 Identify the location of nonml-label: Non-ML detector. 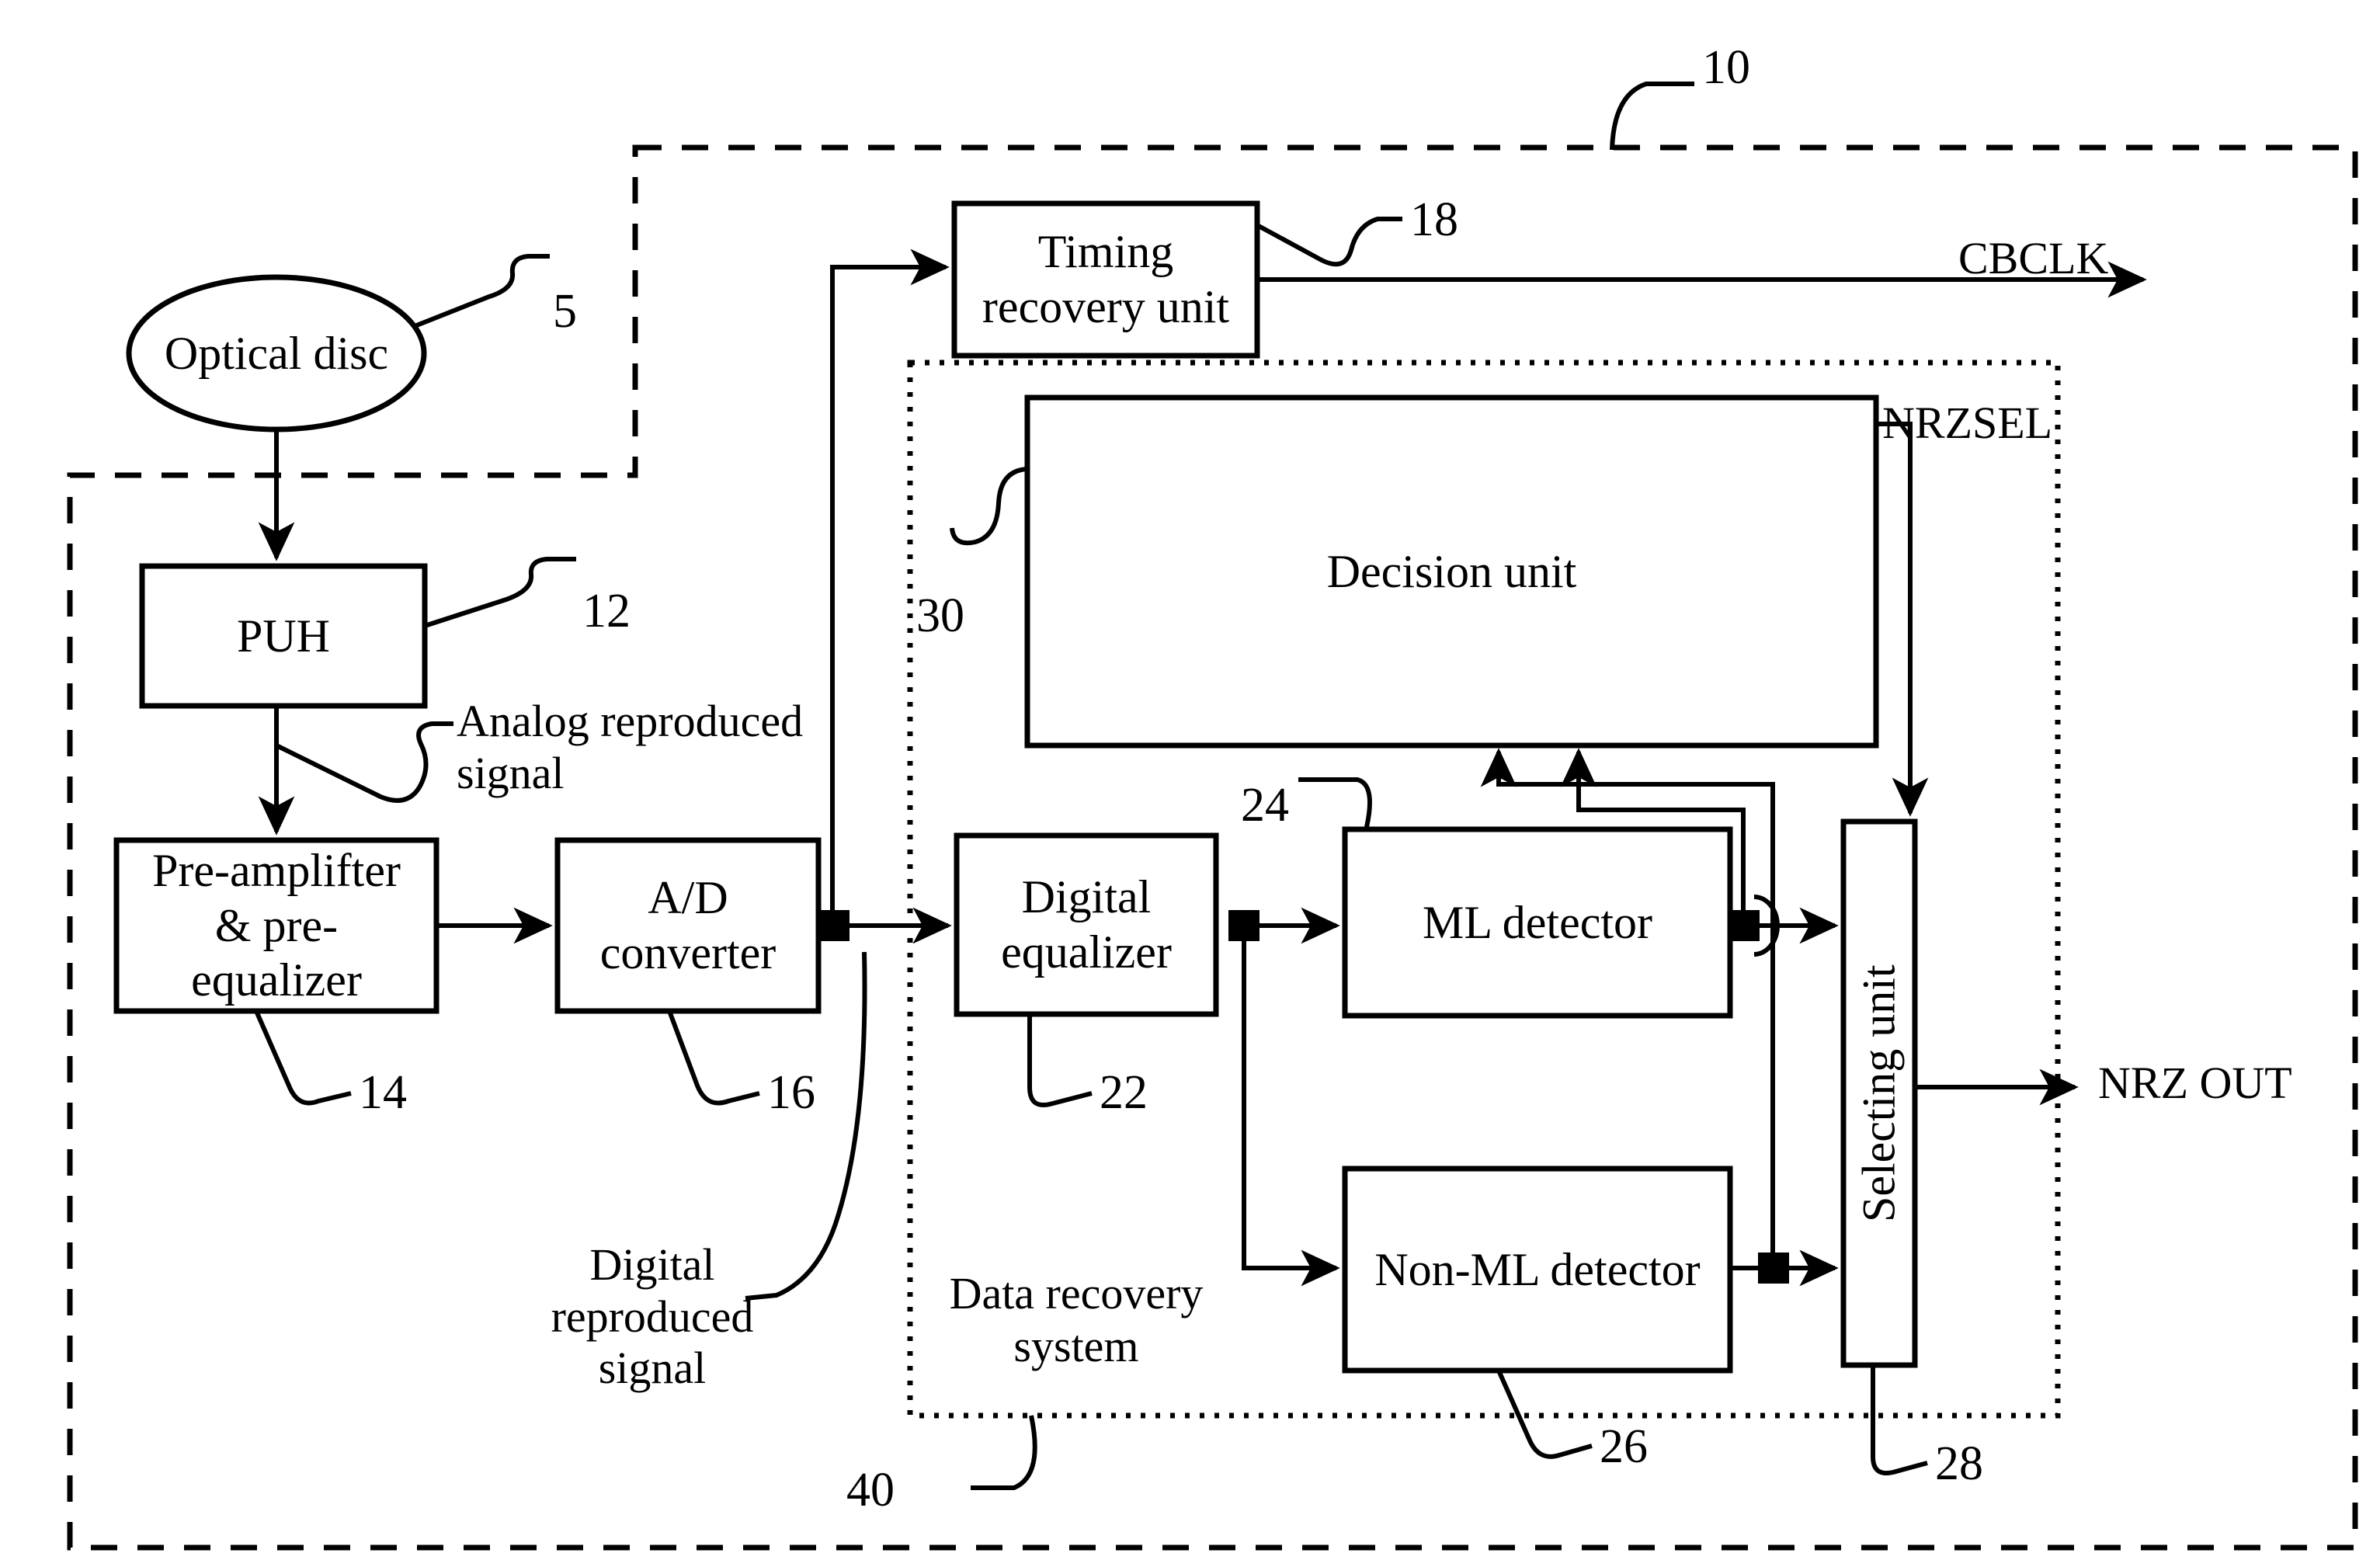
(1537, 1269).